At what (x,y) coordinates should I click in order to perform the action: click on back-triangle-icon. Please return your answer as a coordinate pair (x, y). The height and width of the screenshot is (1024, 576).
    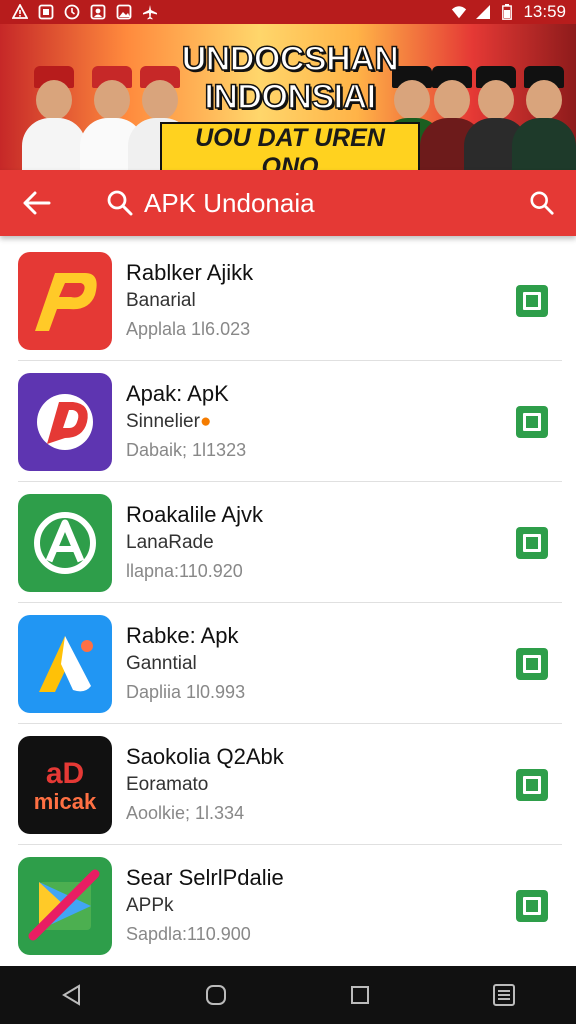
    Looking at the image, I should click on (71, 995).